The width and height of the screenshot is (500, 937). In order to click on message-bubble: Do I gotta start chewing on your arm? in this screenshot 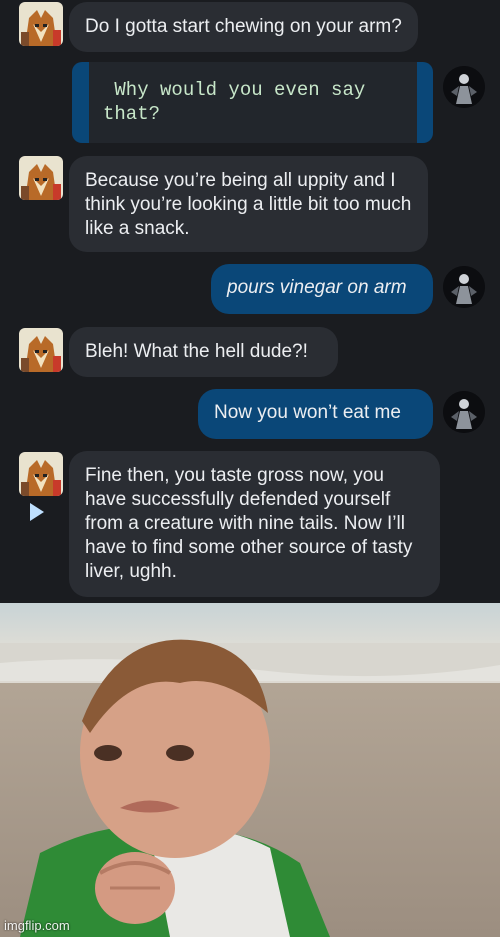, I will do `click(243, 27)`.